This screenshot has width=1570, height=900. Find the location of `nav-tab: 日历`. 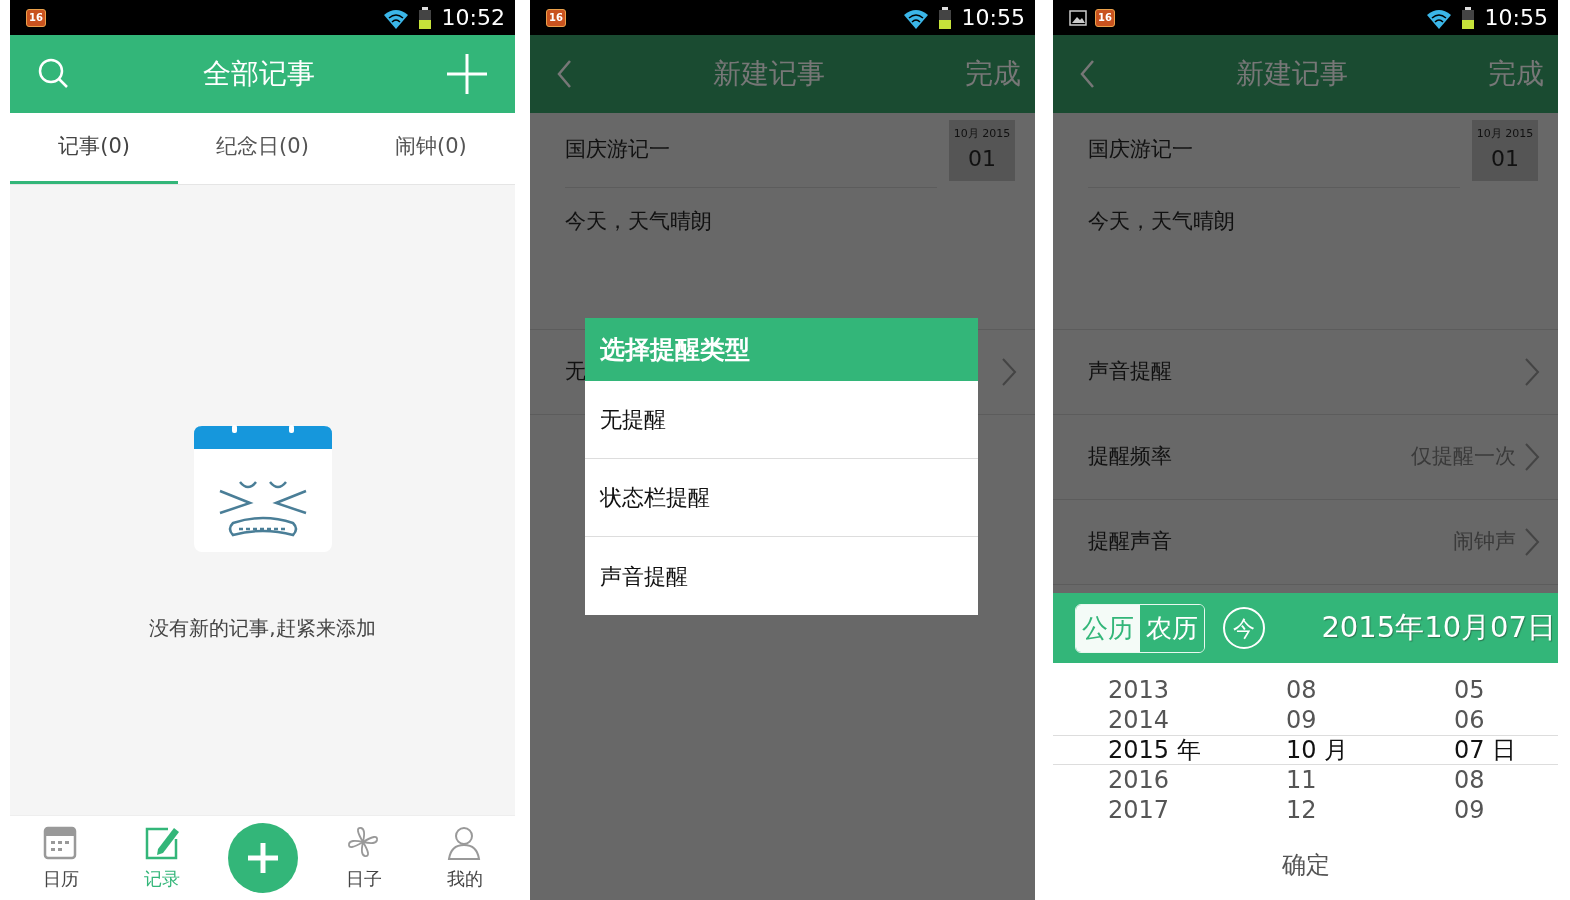

nav-tab: 日历 is located at coordinates (60, 858).